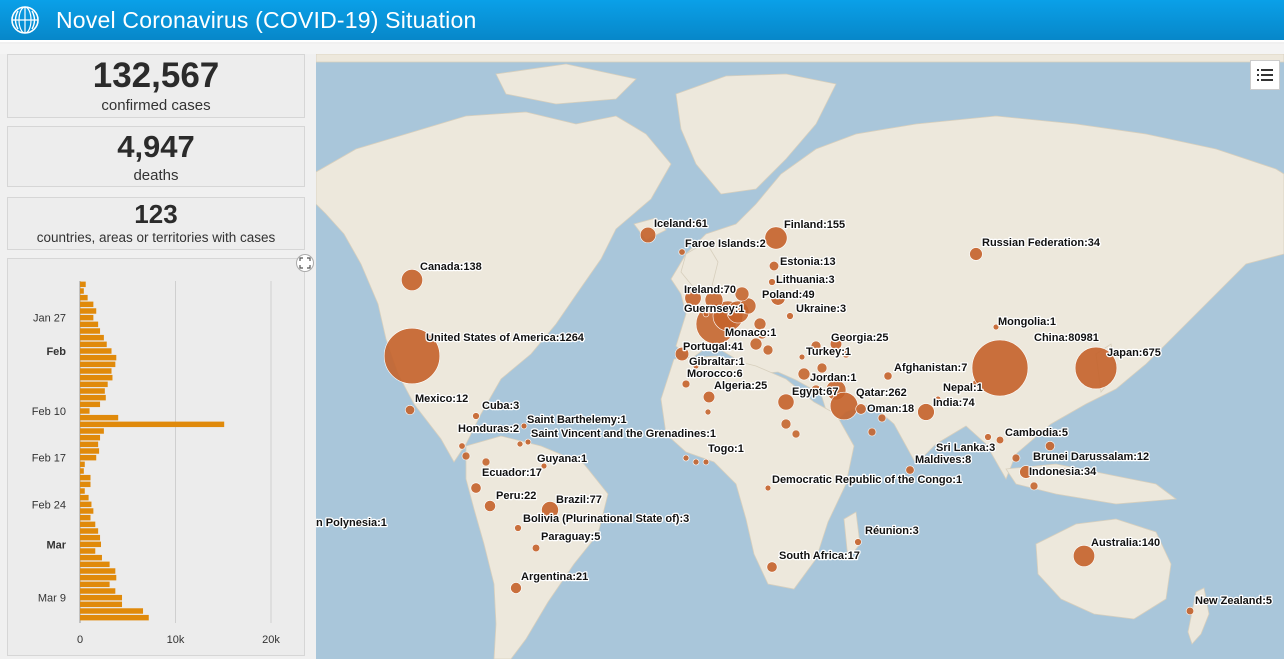 This screenshot has width=1284, height=659. What do you see at coordinates (305, 263) in the screenshot?
I see `expand-icon` at bounding box center [305, 263].